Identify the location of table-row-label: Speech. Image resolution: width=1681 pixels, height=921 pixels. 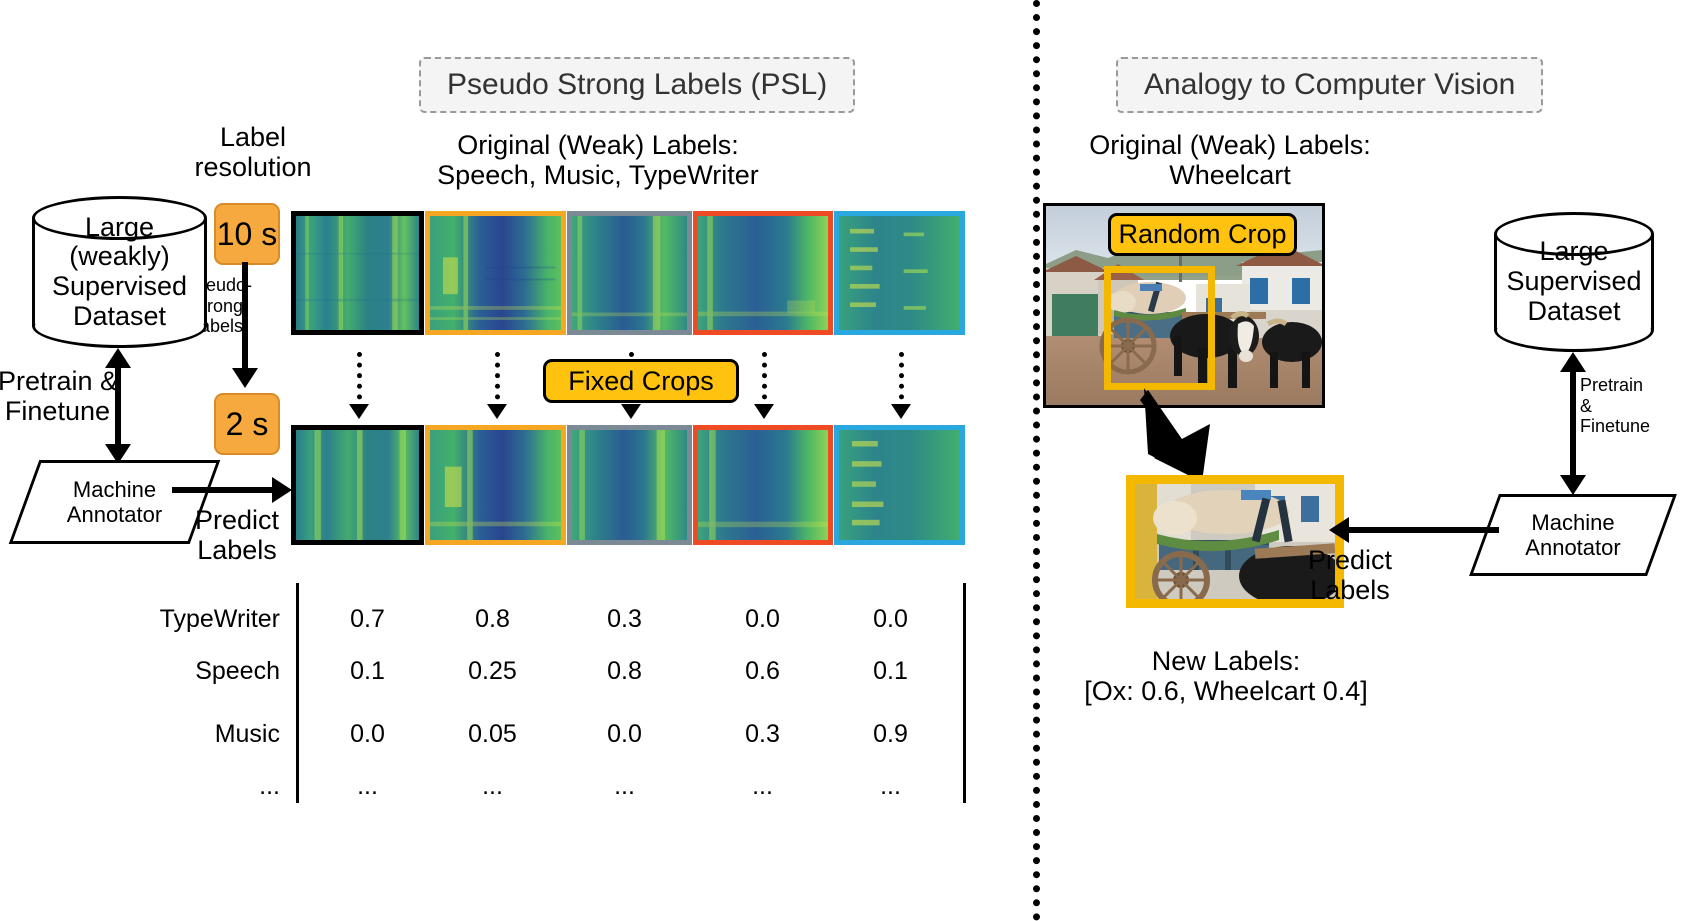
(237, 671).